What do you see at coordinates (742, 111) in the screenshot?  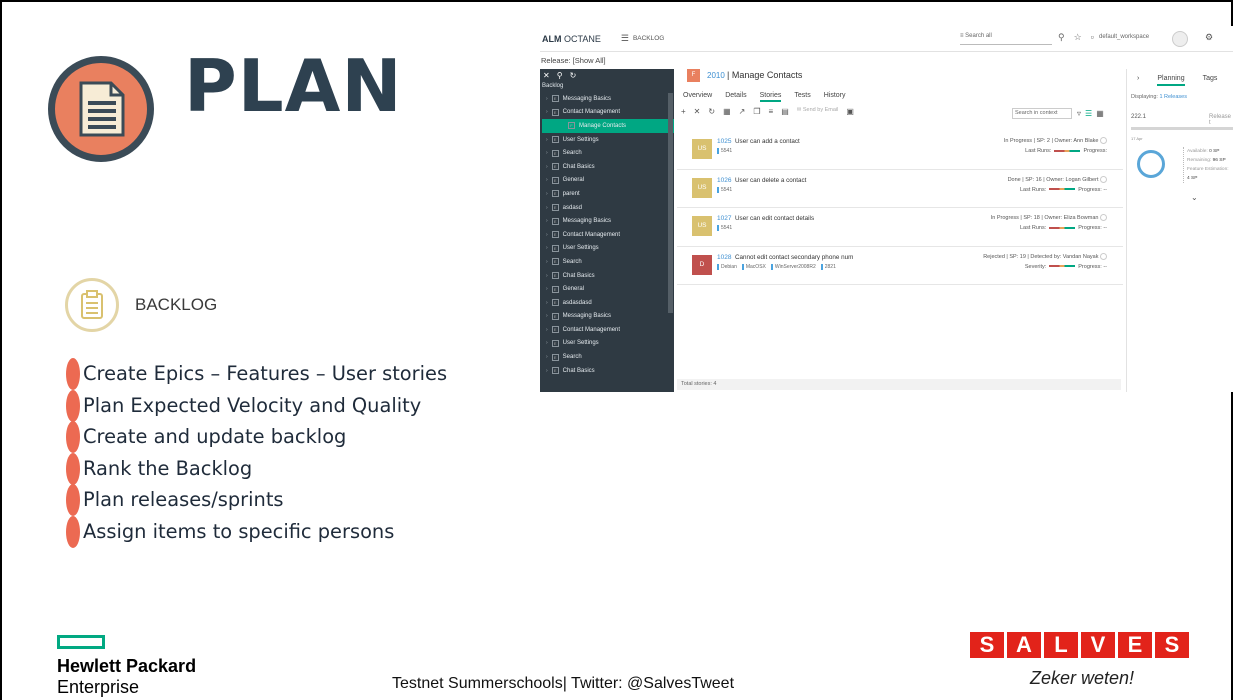 I see `link-icon: ↗` at bounding box center [742, 111].